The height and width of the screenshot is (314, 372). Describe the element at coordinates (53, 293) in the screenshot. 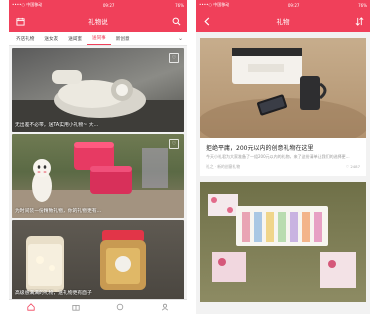

I see `card-caption: 高级感满满的礼物，送礼物更有面子` at that location.